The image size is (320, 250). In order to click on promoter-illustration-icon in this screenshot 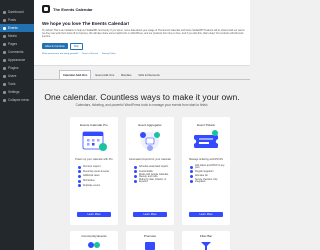, I will do `click(150, 246)`.